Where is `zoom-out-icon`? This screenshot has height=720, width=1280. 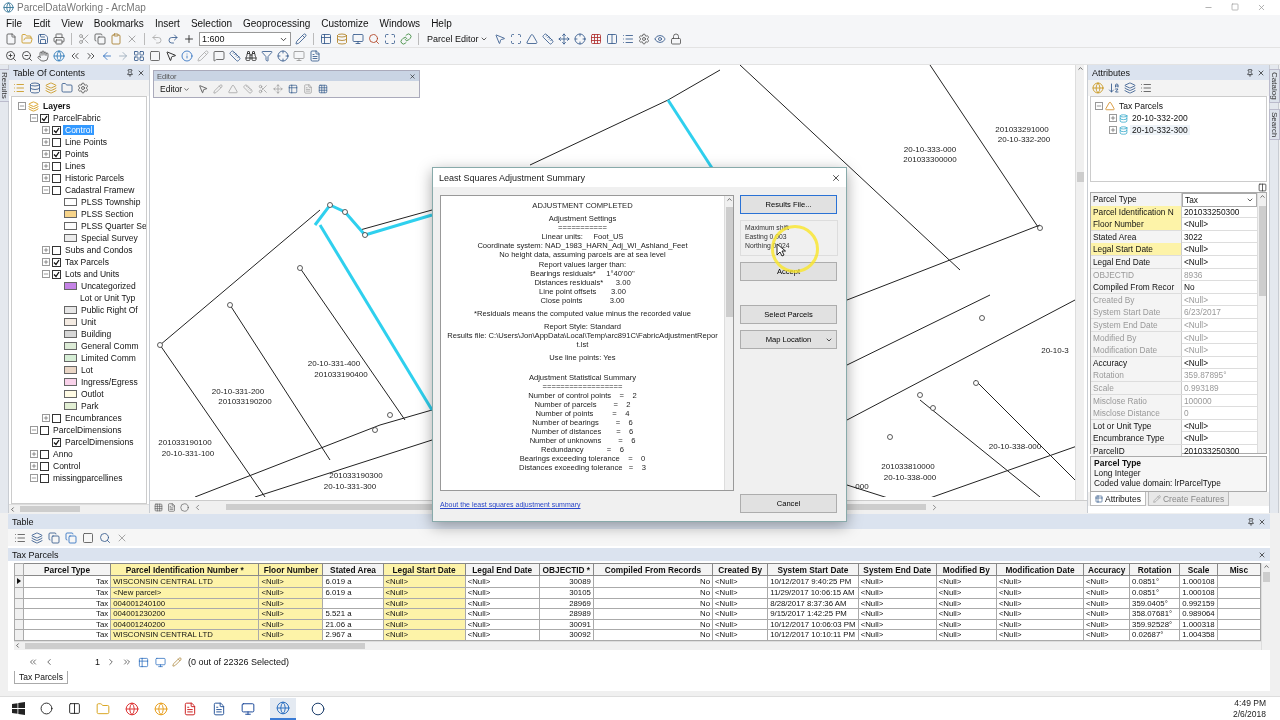 zoom-out-icon is located at coordinates (27, 56).